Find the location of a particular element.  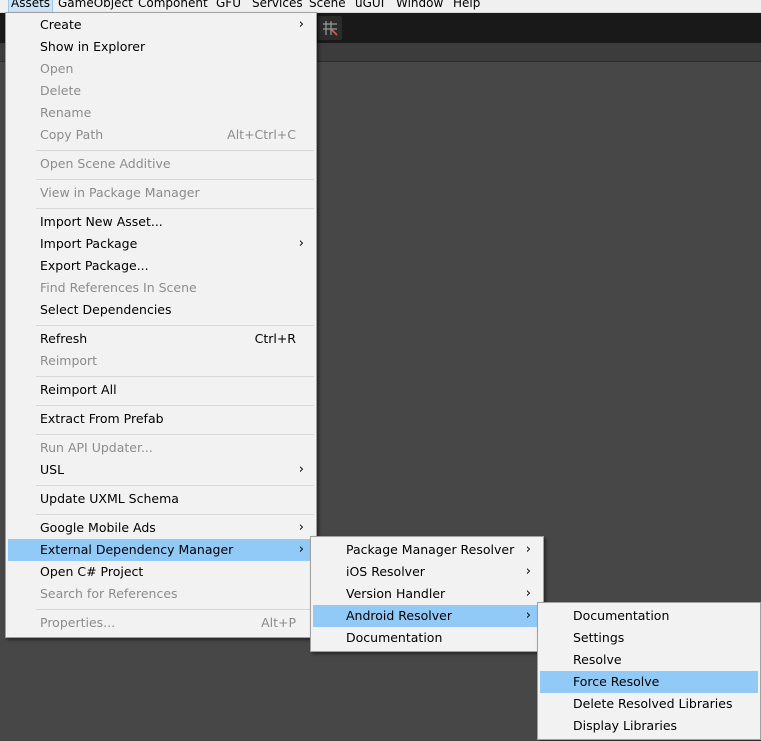

menu-item-edm-documentation: Documentation is located at coordinates (427, 638).